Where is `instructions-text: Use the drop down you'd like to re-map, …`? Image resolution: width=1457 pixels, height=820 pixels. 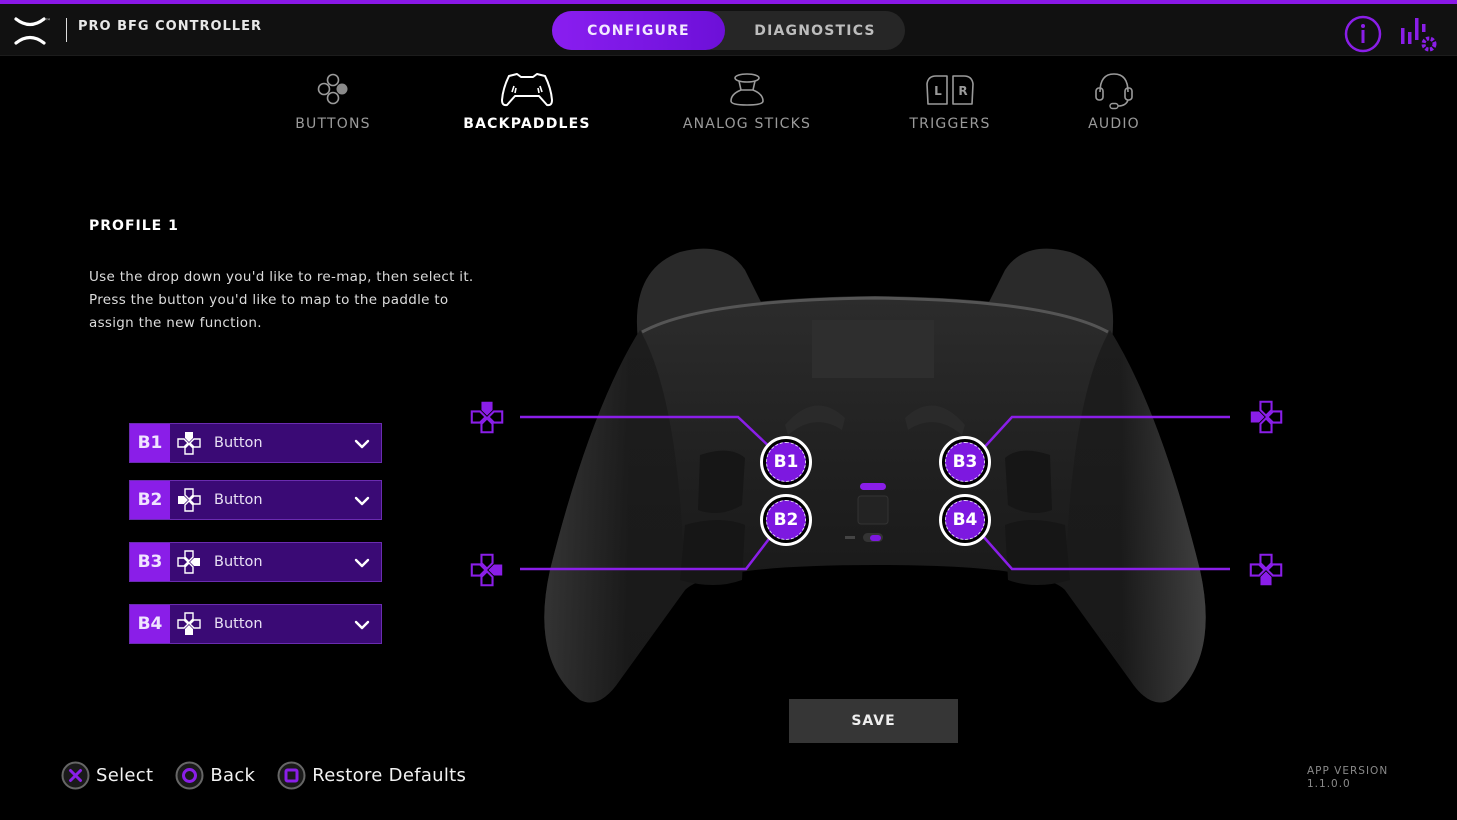 instructions-text: Use the drop down you'd like to re-map, … is located at coordinates (281, 300).